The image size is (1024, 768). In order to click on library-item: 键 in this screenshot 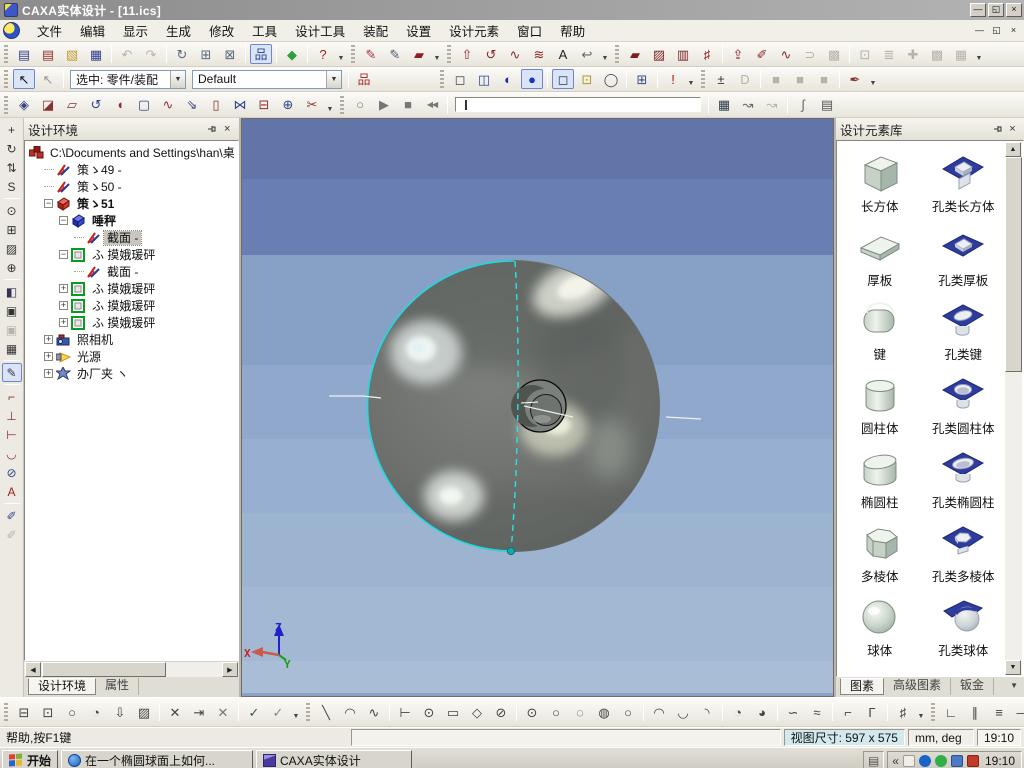, I will do `click(880, 329)`.